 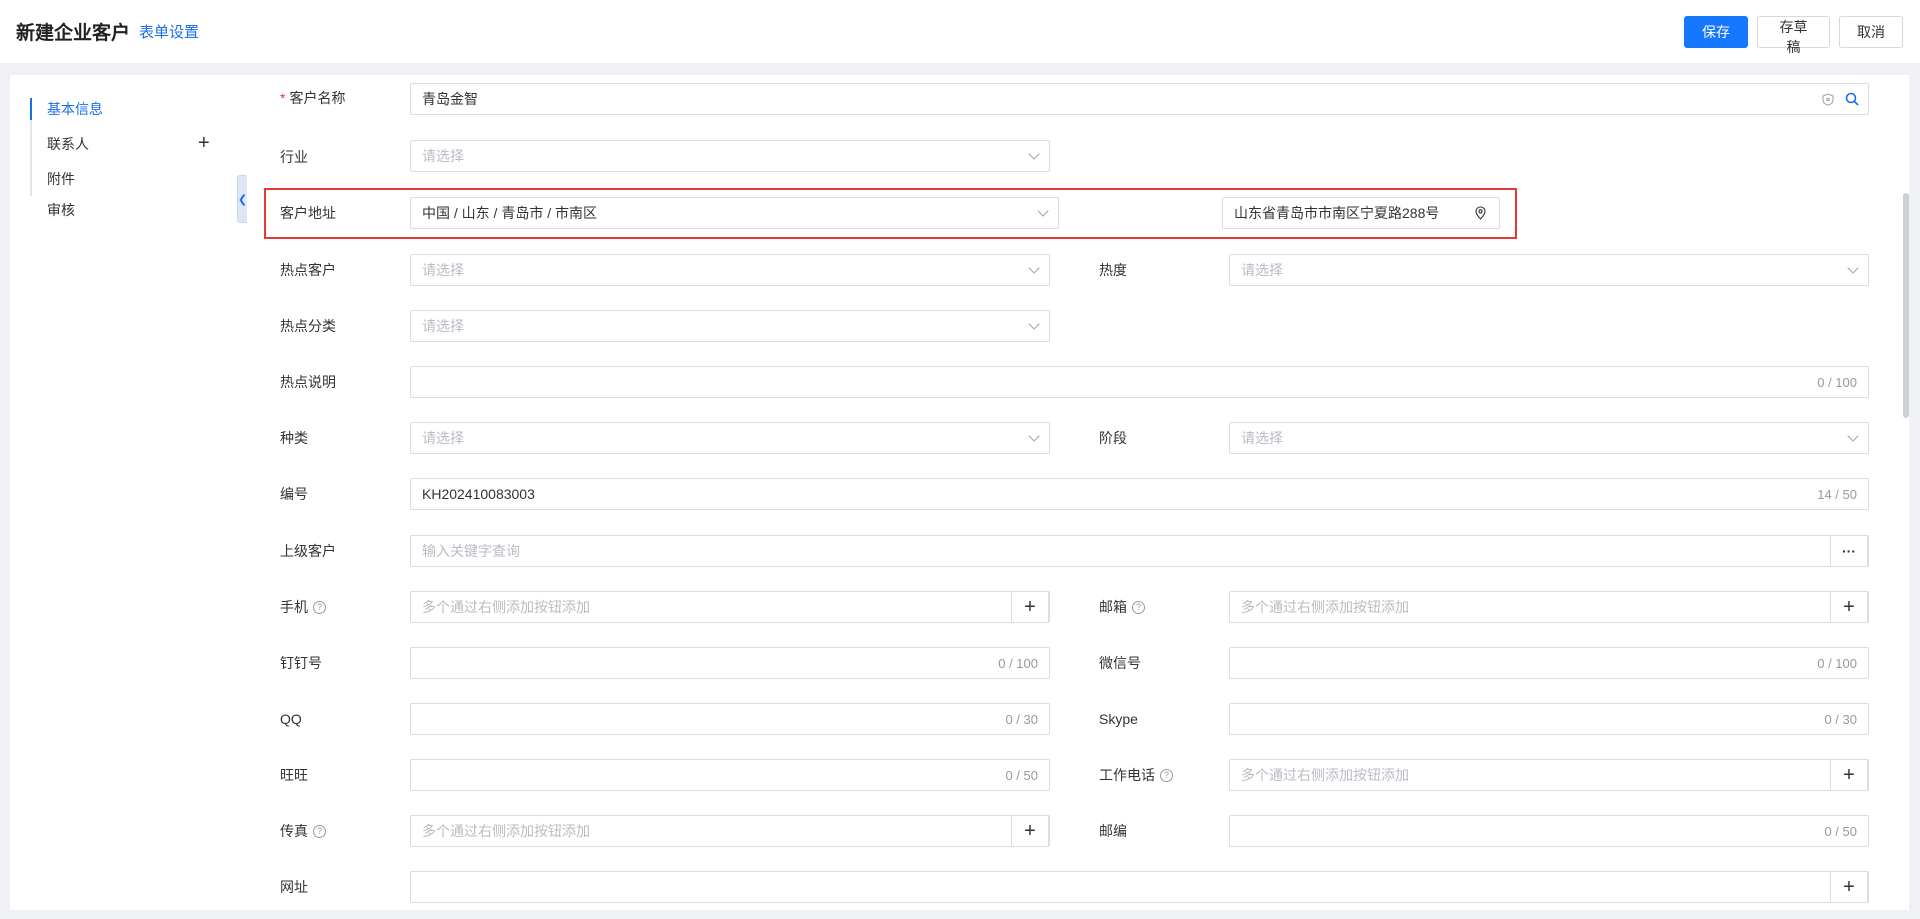 I want to click on mobile-input: 多个通过右侧添加按钮添加 +, so click(x=730, y=607).